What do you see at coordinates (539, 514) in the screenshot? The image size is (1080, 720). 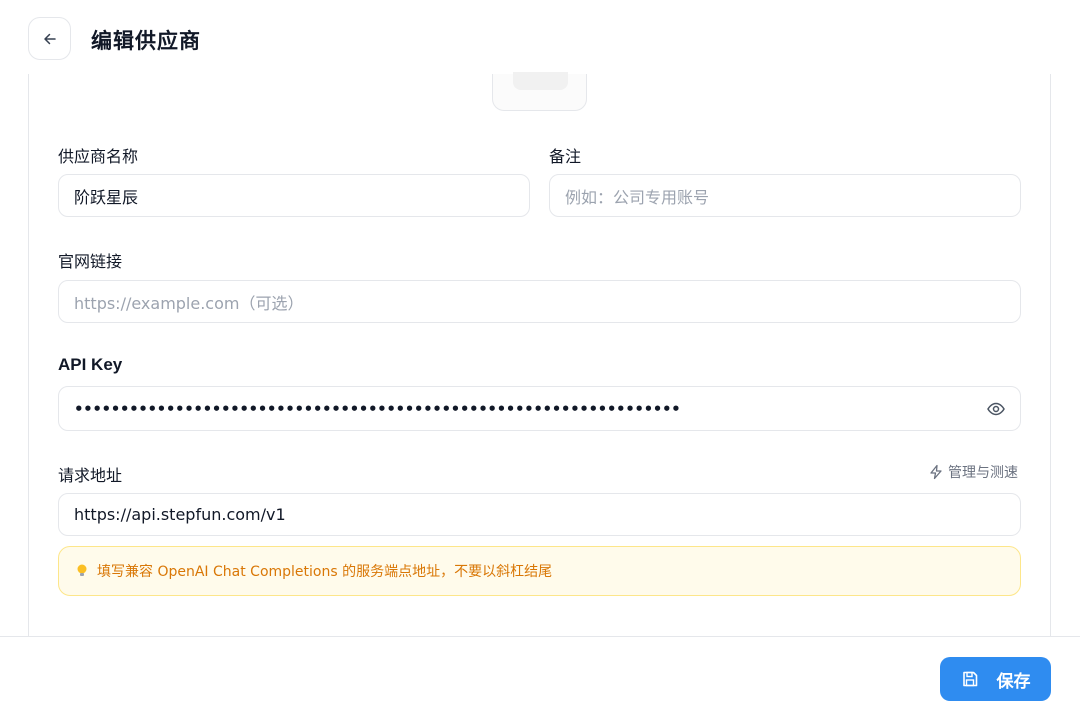 I see `endpoint-input: https://api.stepfun.com/v1` at bounding box center [539, 514].